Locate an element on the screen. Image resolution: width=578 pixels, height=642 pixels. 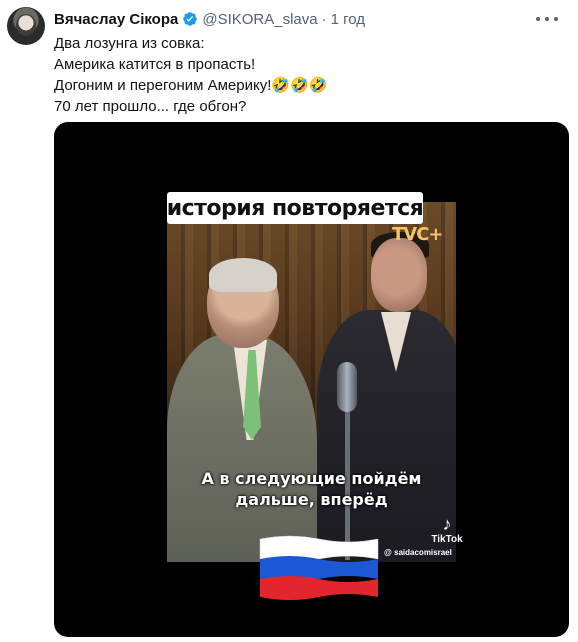
subtitle-line: А в следующие пойдём is located at coordinates (311, 478).